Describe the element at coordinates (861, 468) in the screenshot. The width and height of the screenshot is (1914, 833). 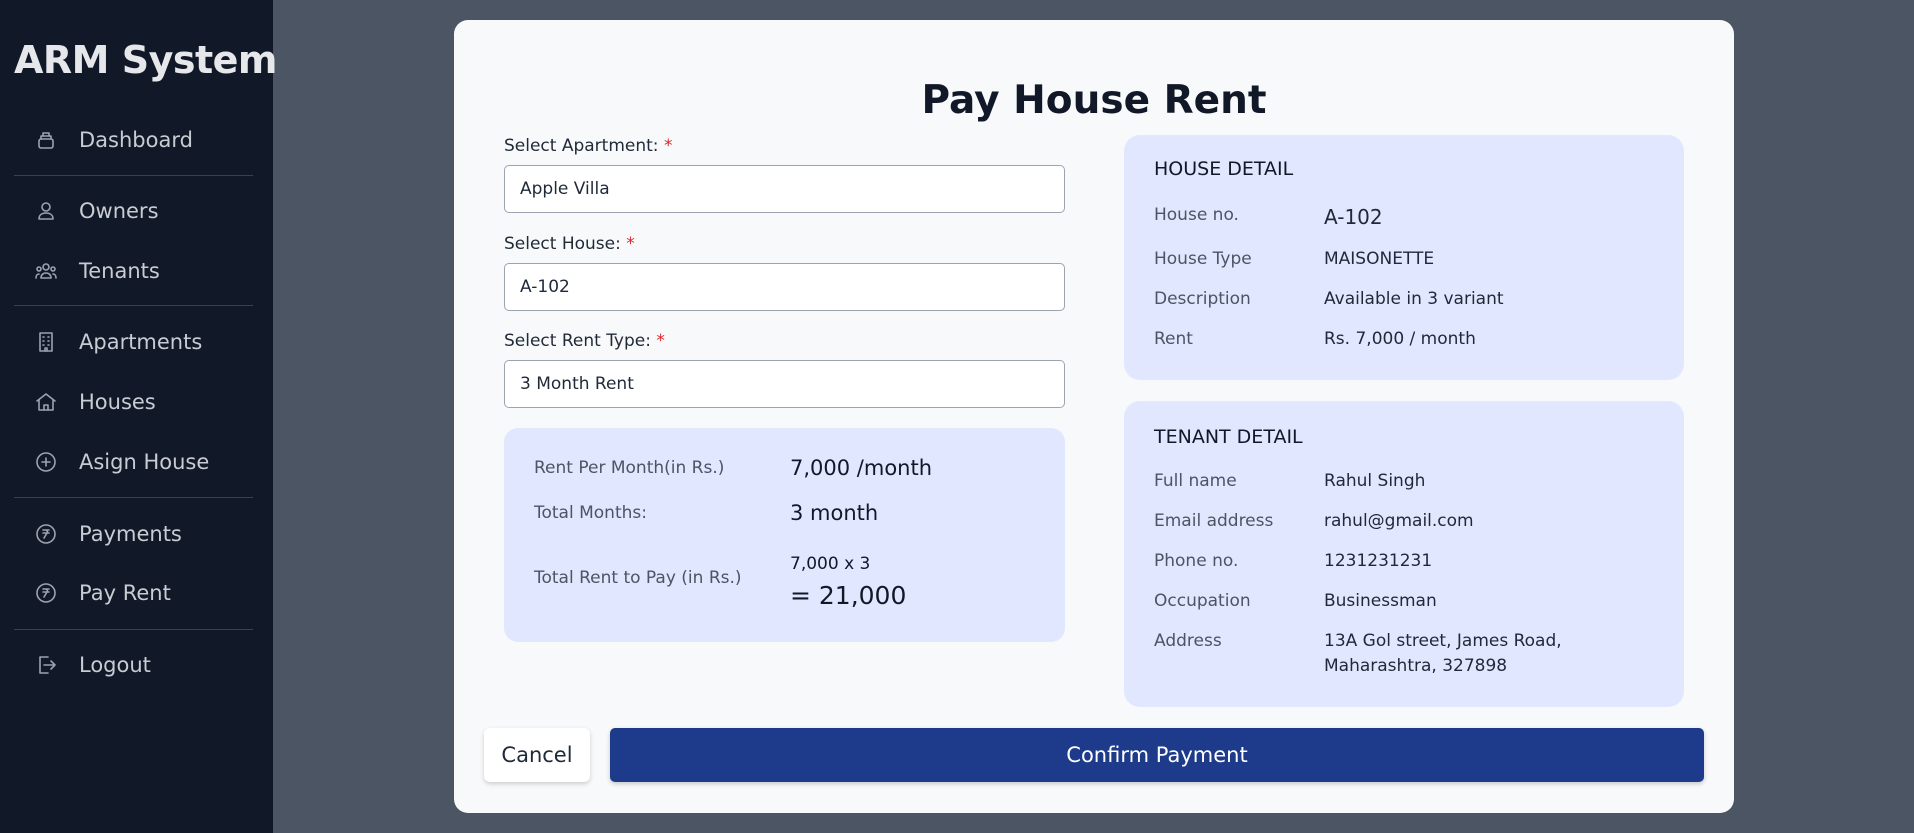
I see `rent-per-month-value: 7,000 /month` at that location.